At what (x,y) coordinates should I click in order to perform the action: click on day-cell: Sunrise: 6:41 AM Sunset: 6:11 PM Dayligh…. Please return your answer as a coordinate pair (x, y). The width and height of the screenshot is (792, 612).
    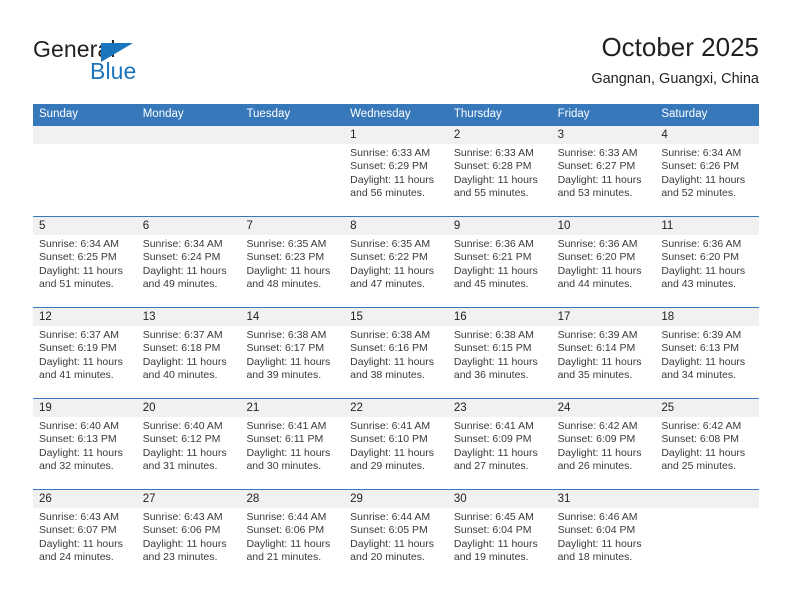
    Looking at the image, I should click on (292, 453).